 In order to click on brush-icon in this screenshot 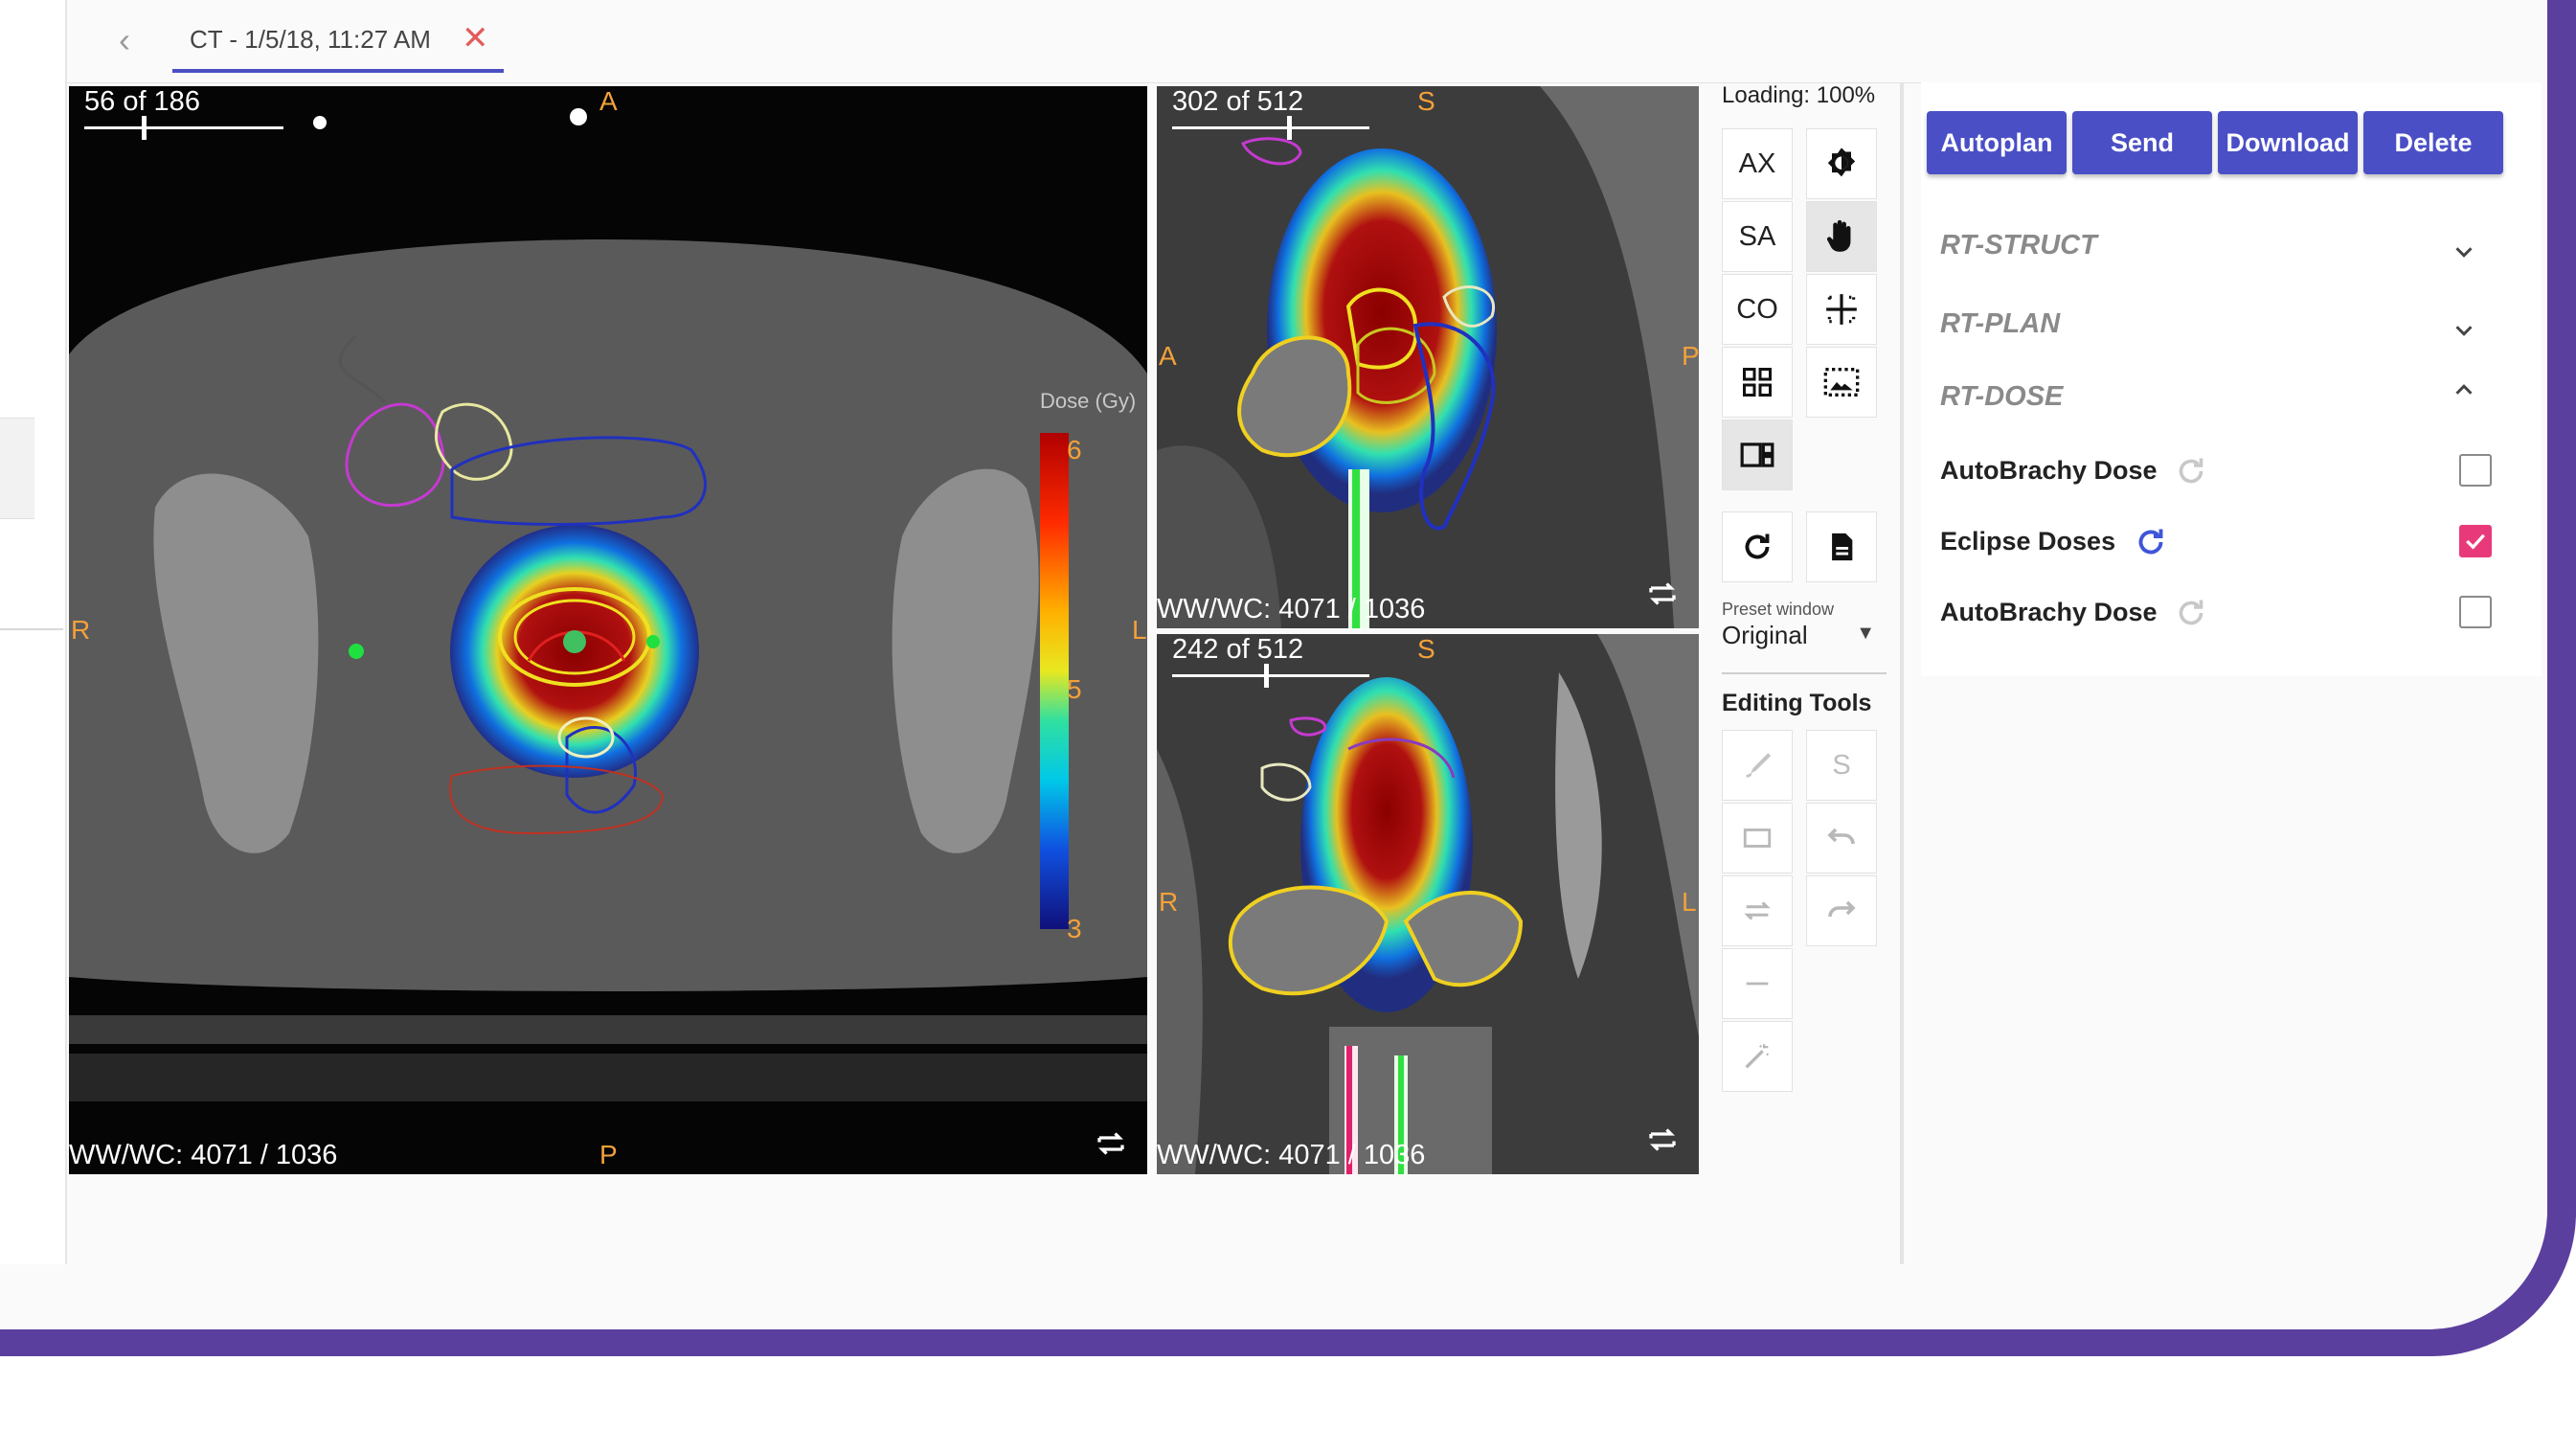, I will do `click(1759, 765)`.